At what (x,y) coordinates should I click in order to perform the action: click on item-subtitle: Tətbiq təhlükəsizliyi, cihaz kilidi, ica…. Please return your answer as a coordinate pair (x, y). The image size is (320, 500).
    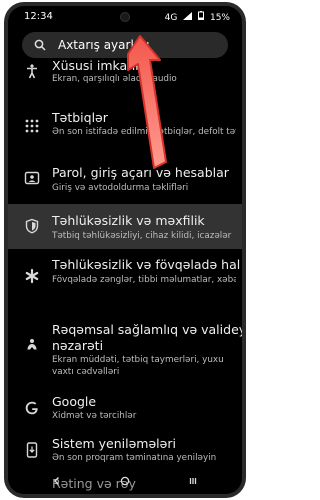
    Looking at the image, I should click on (142, 236).